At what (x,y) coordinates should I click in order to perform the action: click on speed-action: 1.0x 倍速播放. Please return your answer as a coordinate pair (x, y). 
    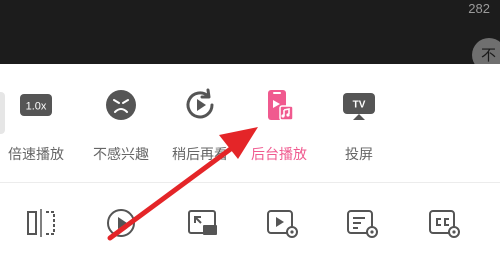
    Looking at the image, I should click on (40, 123).